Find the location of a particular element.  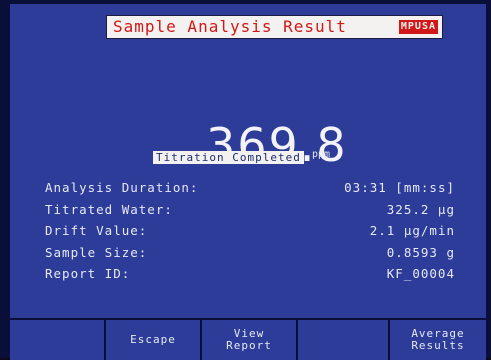

title-bar: Sample Analysis Result MPUSA is located at coordinates (274, 27).